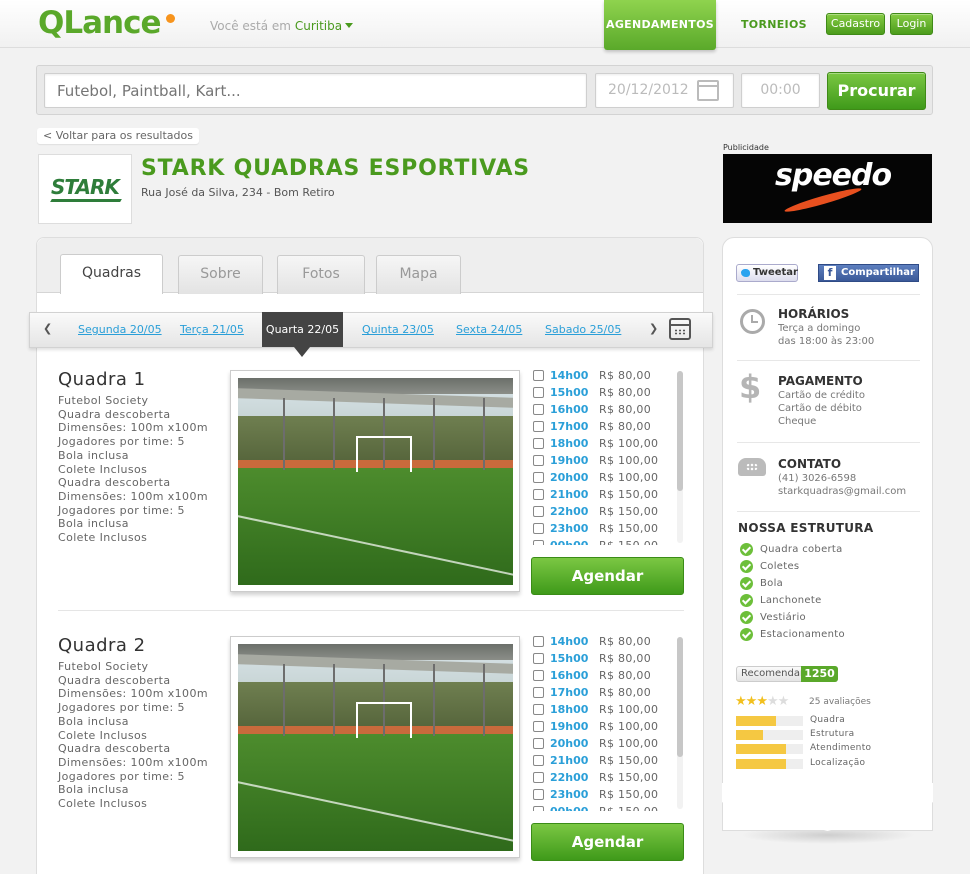 The image size is (970, 874). I want to click on tab-mapa: Mapa, so click(418, 274).